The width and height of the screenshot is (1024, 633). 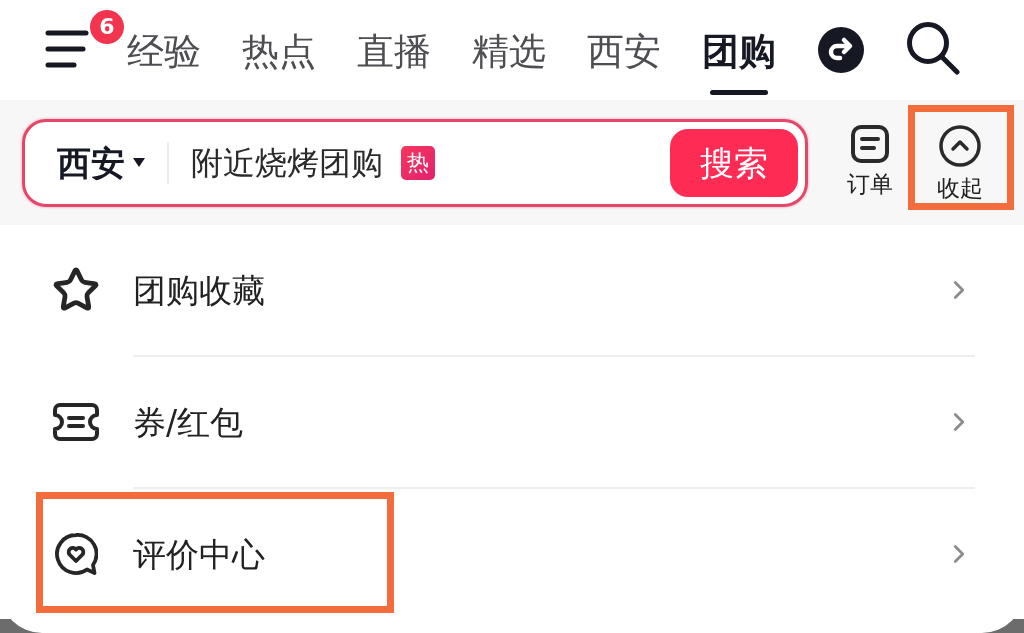 I want to click on menu-icon, so click(x=67, y=49).